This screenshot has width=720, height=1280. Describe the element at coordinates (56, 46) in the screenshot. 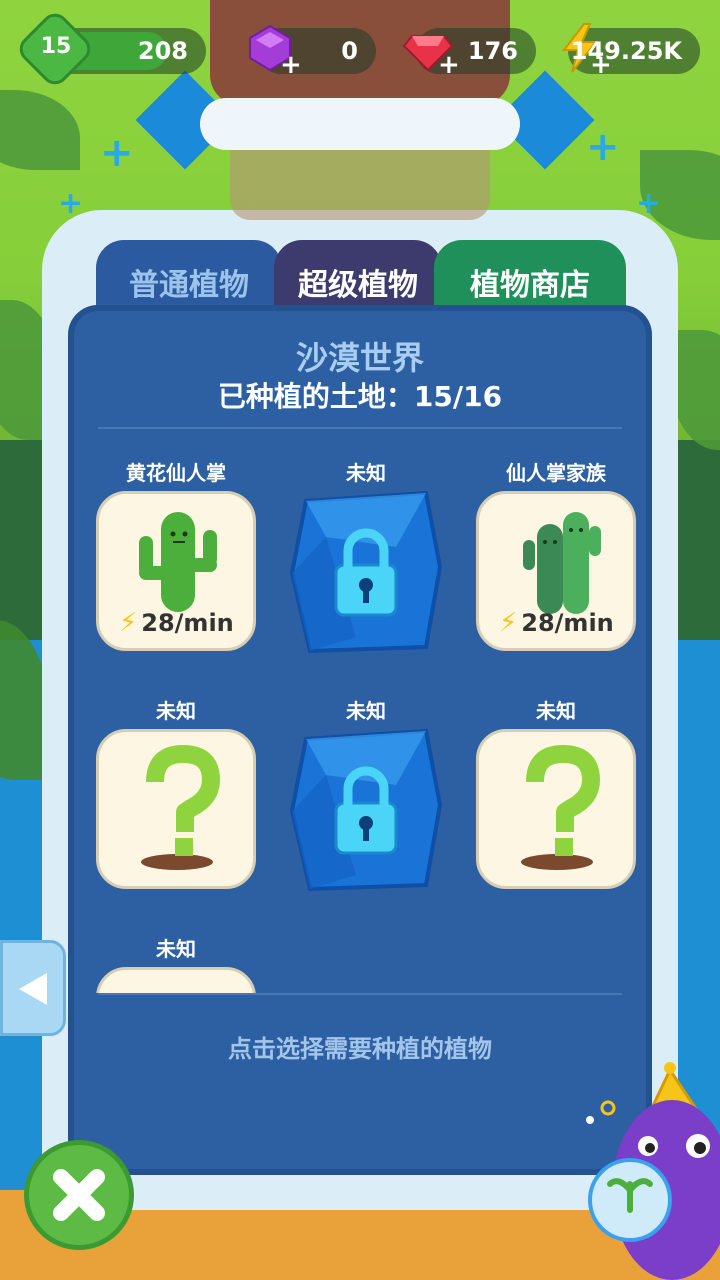

I see `level-number: 15` at that location.